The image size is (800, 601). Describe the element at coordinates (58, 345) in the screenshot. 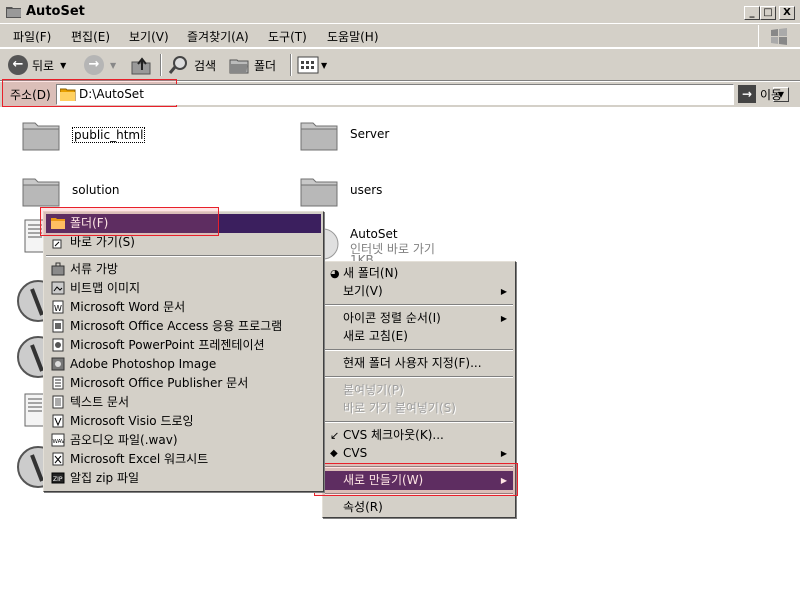

I see `powerpoint-icon` at that location.